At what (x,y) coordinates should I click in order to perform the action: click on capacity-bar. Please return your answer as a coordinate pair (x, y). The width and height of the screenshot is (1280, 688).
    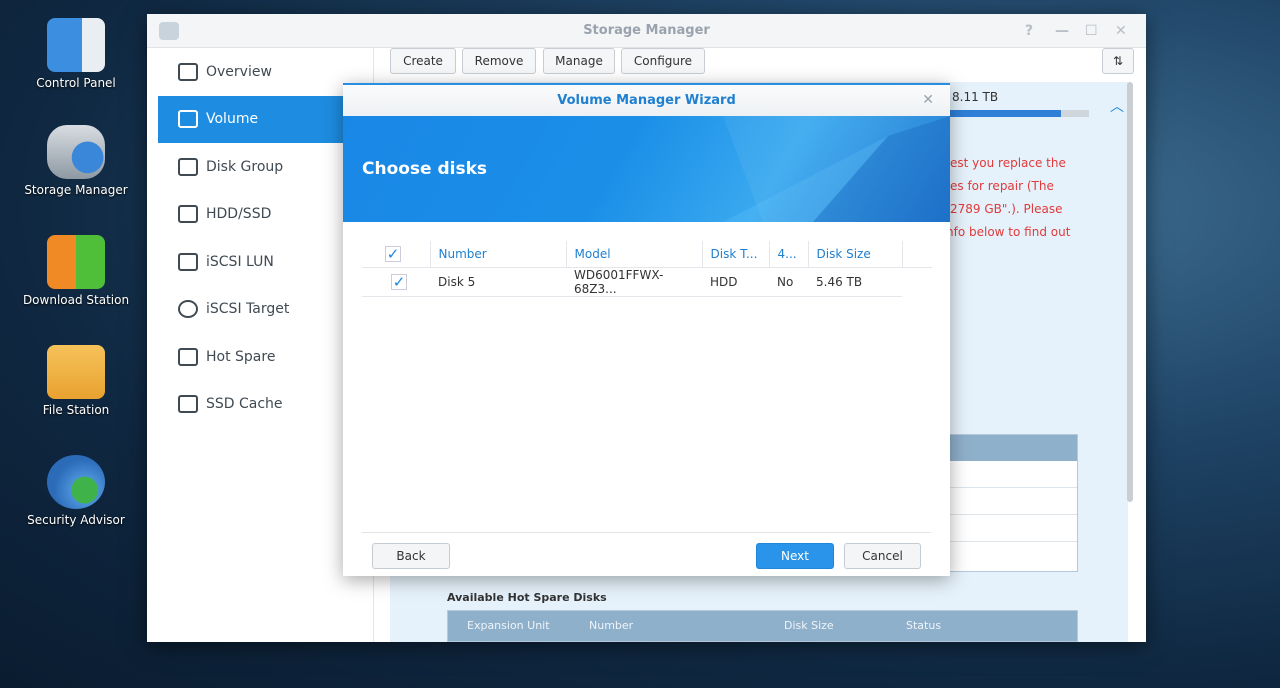
    Looking at the image, I should click on (1019, 113).